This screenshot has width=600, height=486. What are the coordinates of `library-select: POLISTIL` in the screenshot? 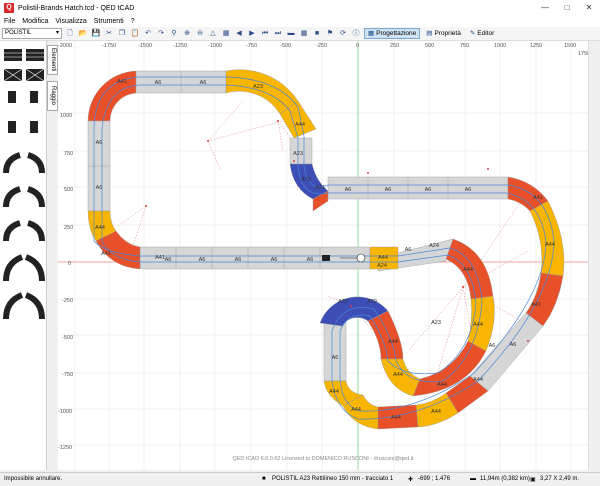 It's located at (32, 33).